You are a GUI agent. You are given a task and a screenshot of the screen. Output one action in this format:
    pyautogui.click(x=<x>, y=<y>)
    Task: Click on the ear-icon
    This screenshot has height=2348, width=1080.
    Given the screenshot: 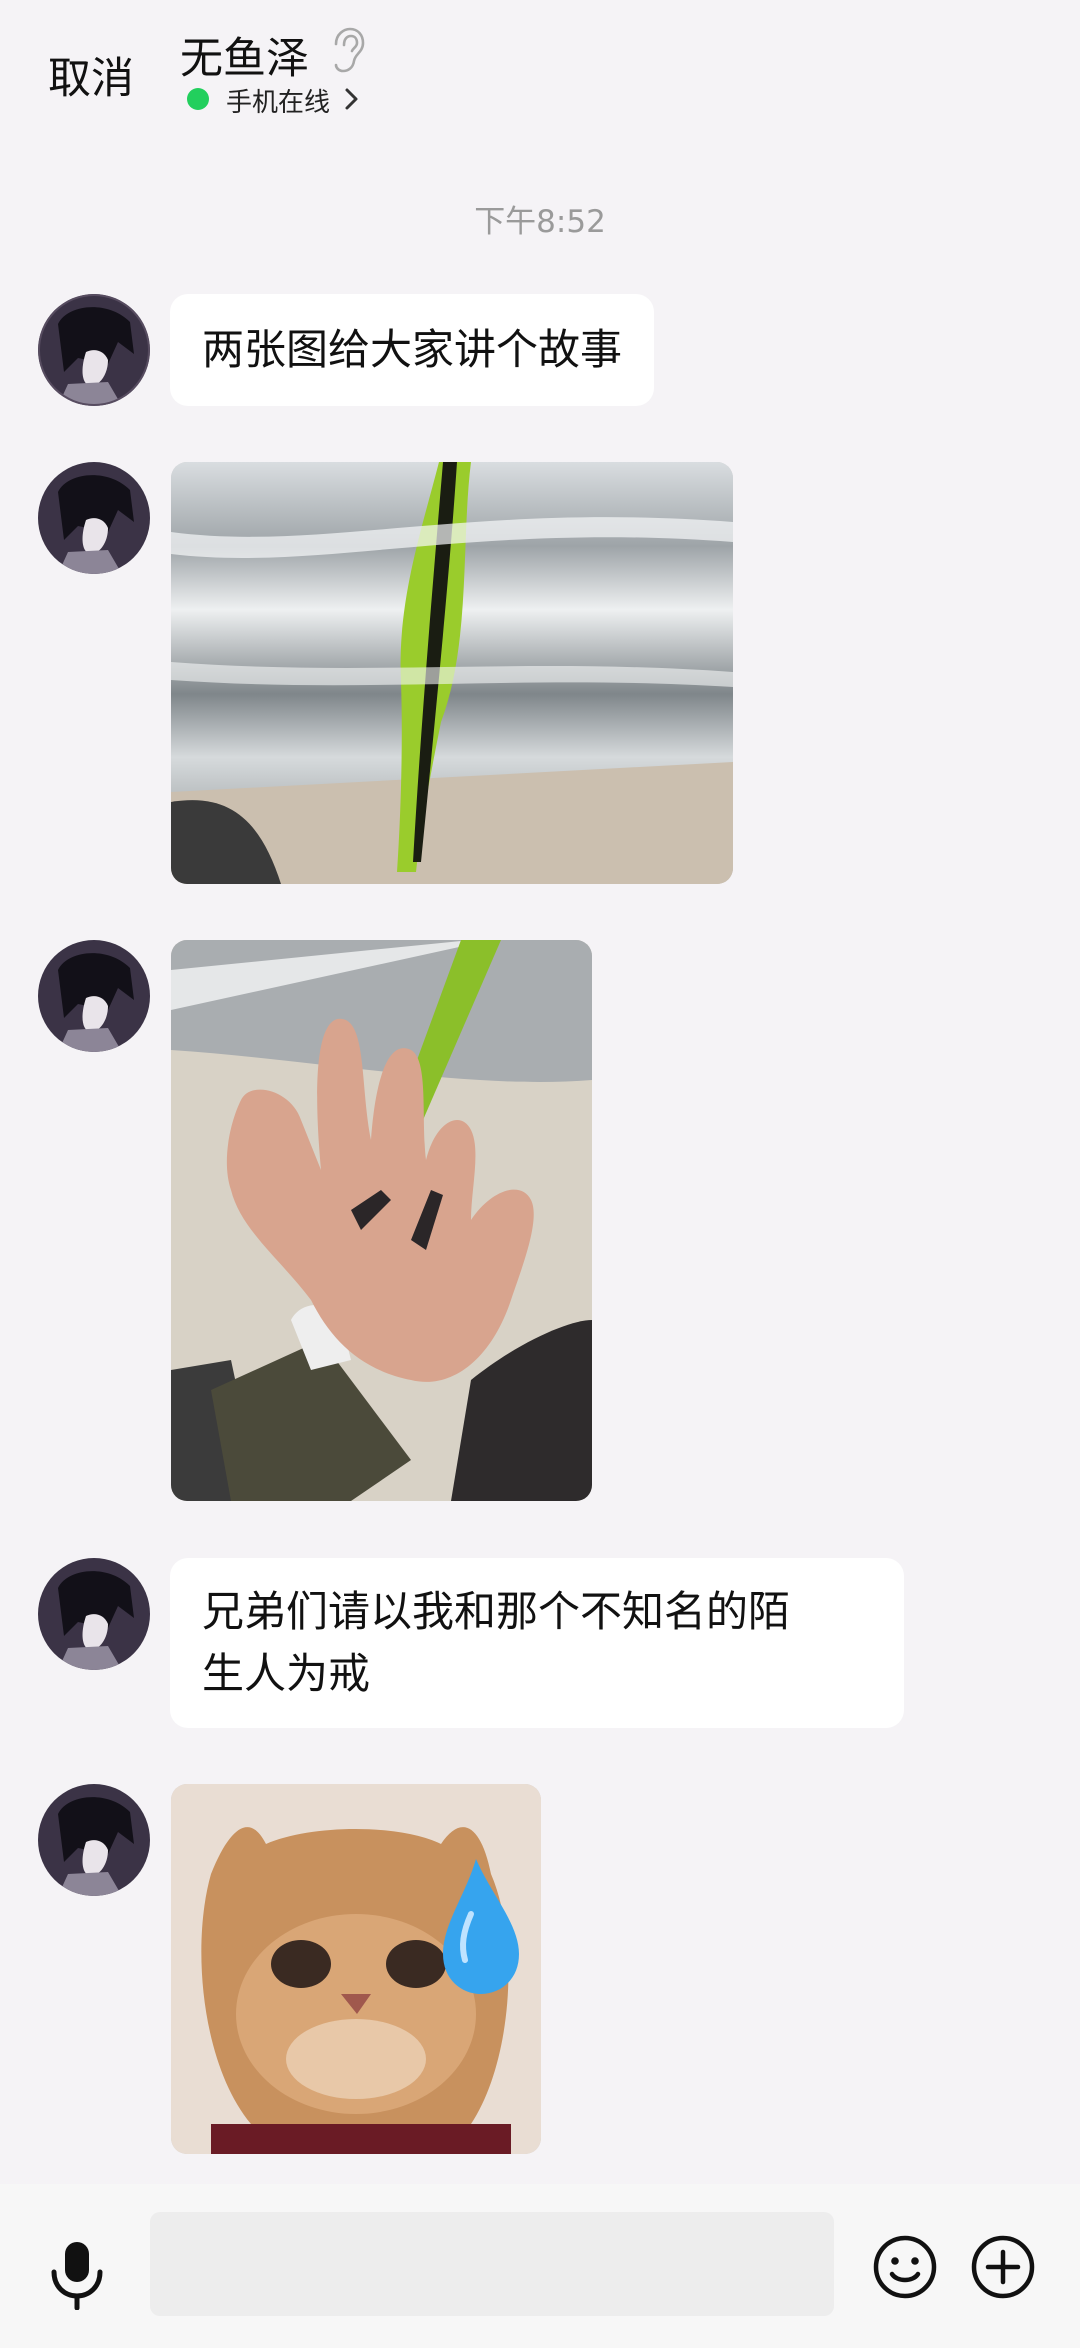 What is the action you would take?
    pyautogui.click(x=346, y=50)
    